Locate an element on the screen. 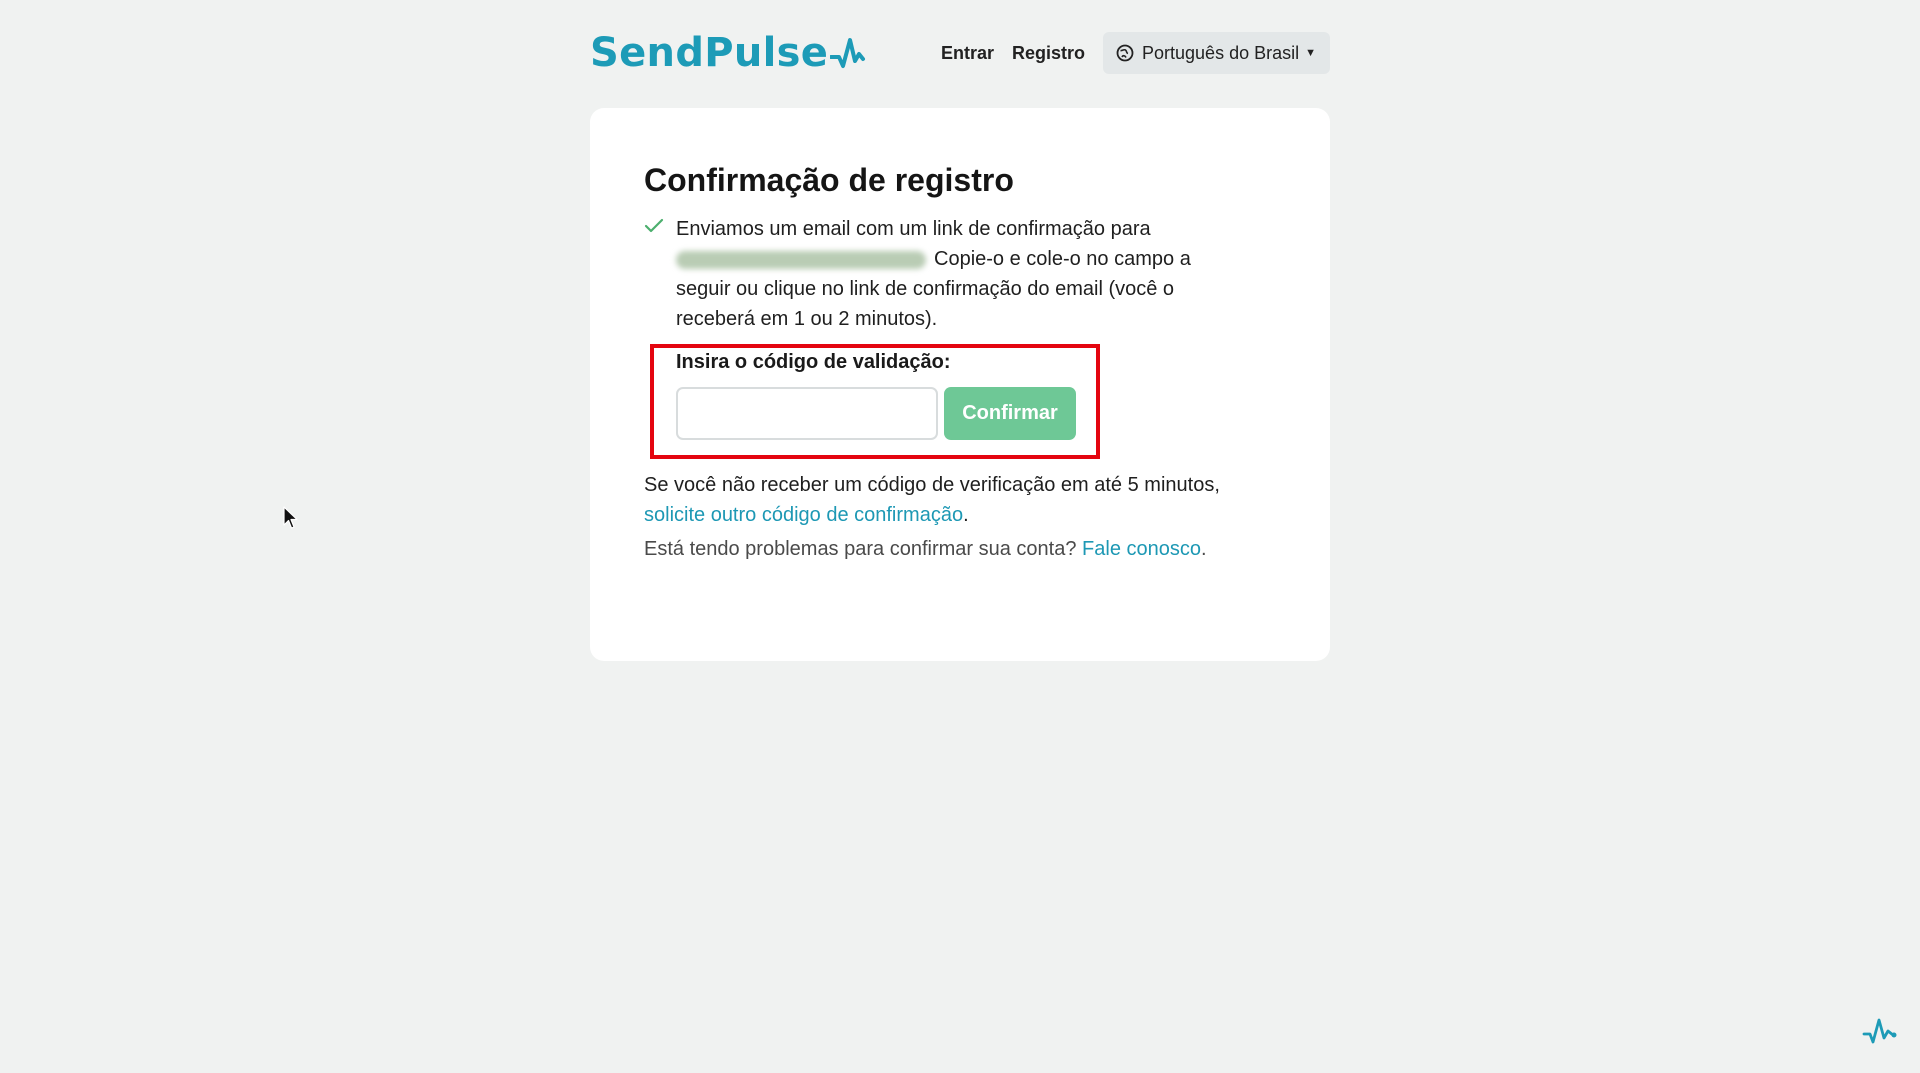 Image resolution: width=1920 pixels, height=1073 pixels. logo-text: SendPulse is located at coordinates (709, 53).